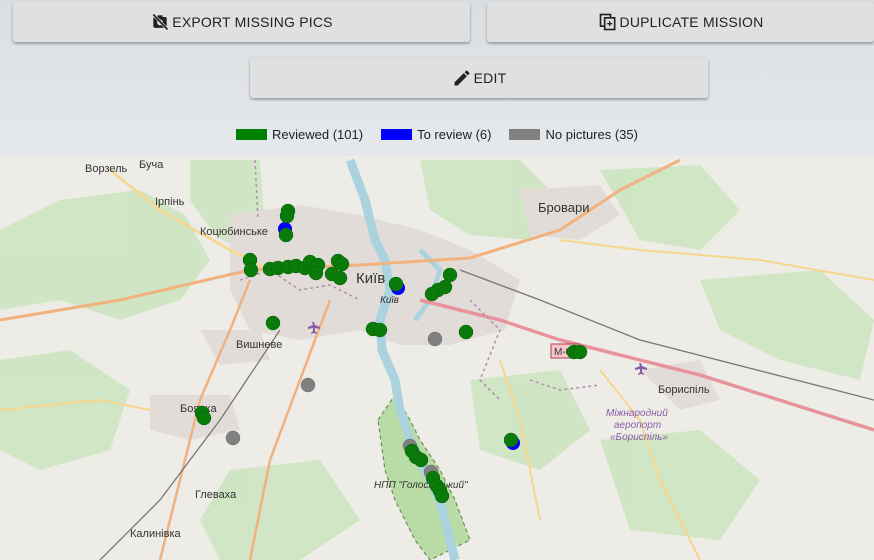  Describe the element at coordinates (454, 134) in the screenshot. I see `legend-label-to-review: To review (6)` at that location.